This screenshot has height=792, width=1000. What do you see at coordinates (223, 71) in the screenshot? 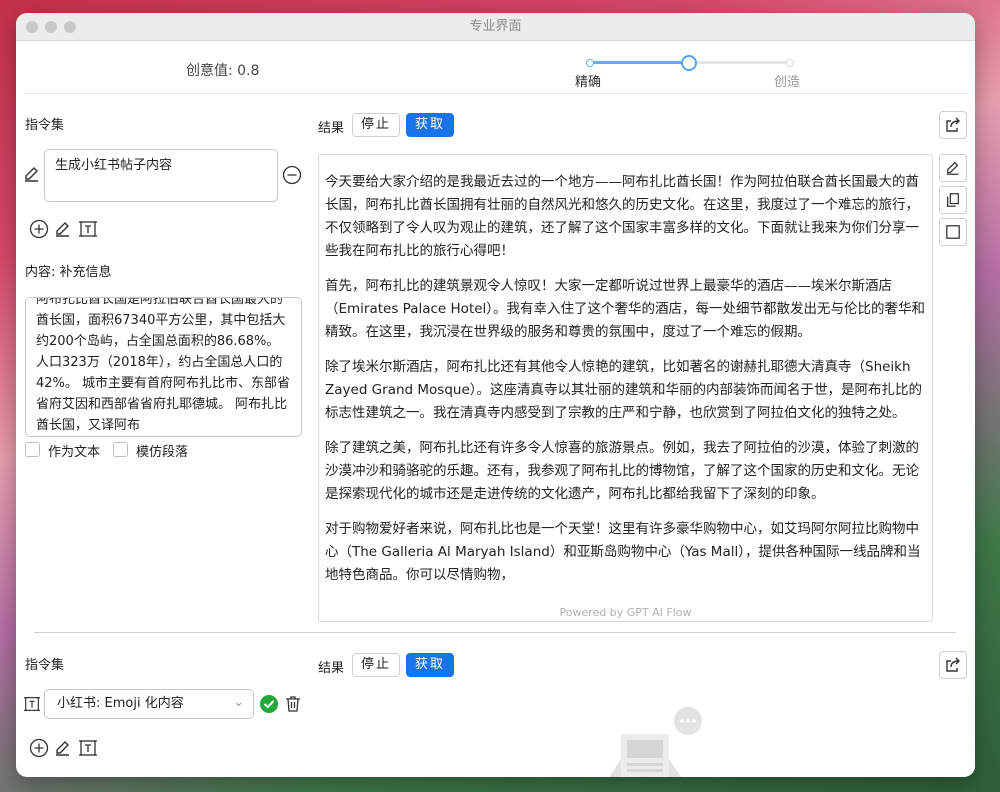
I see `creativity-value-label: 创意值: 0.8` at bounding box center [223, 71].